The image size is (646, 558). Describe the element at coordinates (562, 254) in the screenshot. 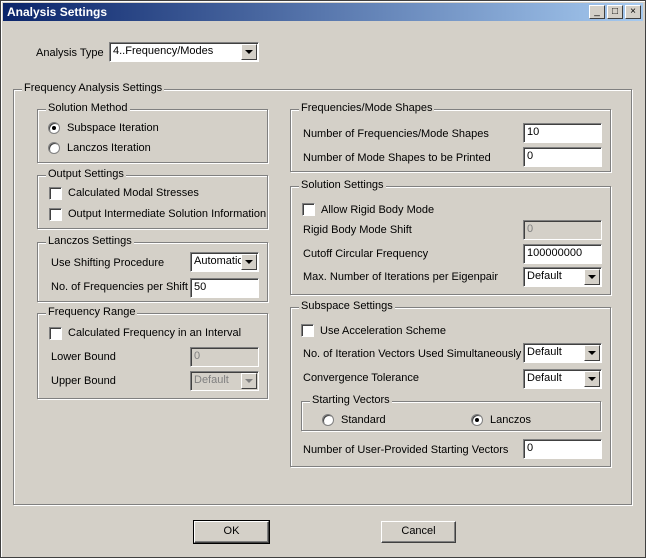

I see `cutoff-frequency-input: 100000000` at that location.